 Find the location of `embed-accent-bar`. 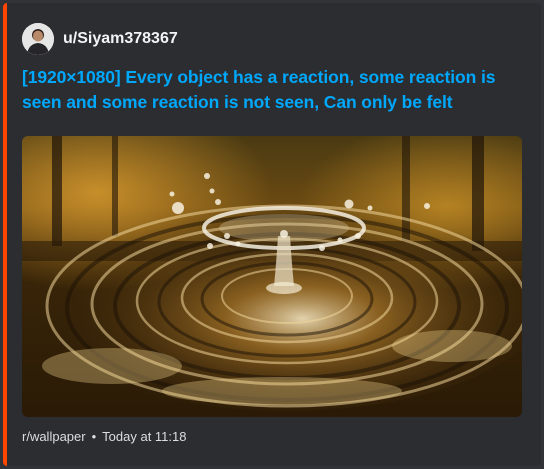

embed-accent-bar is located at coordinates (5, 234).